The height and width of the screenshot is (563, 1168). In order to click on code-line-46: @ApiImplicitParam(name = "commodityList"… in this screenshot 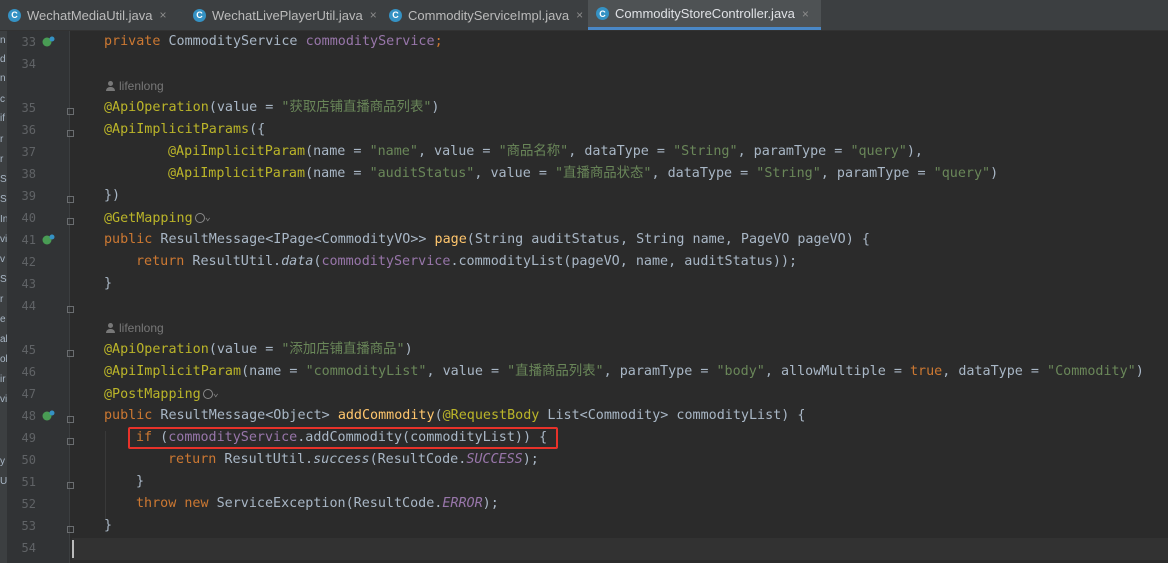, I will do `click(624, 372)`.